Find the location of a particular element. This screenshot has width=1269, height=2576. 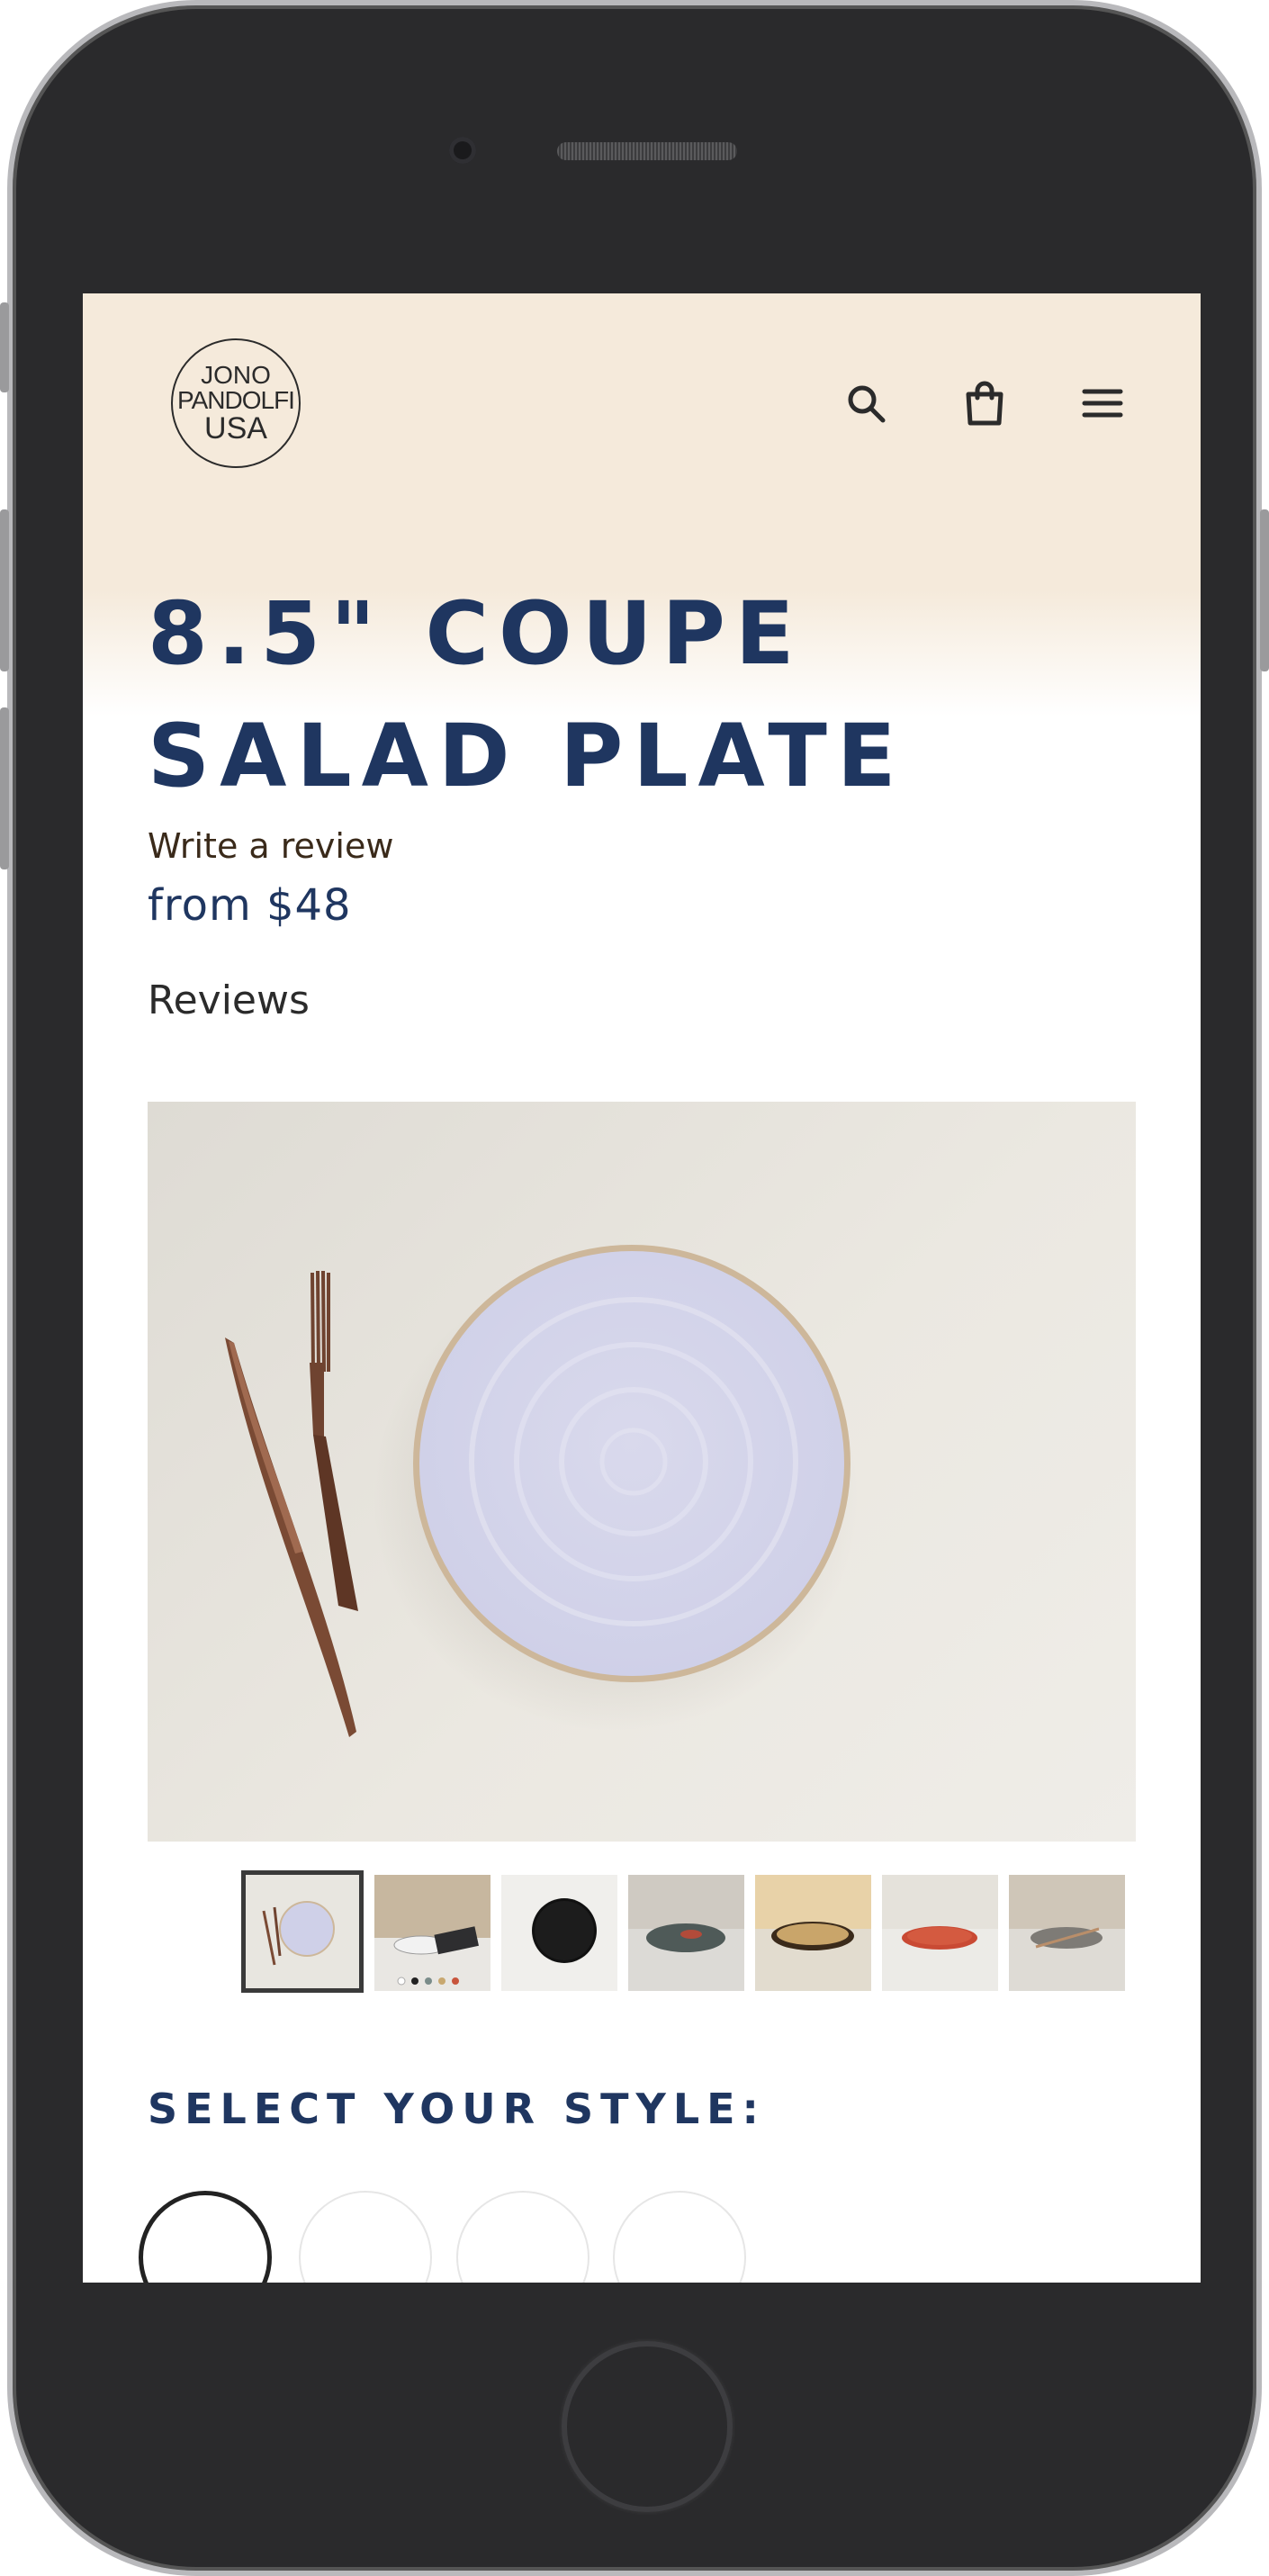

cart-button is located at coordinates (985, 403).